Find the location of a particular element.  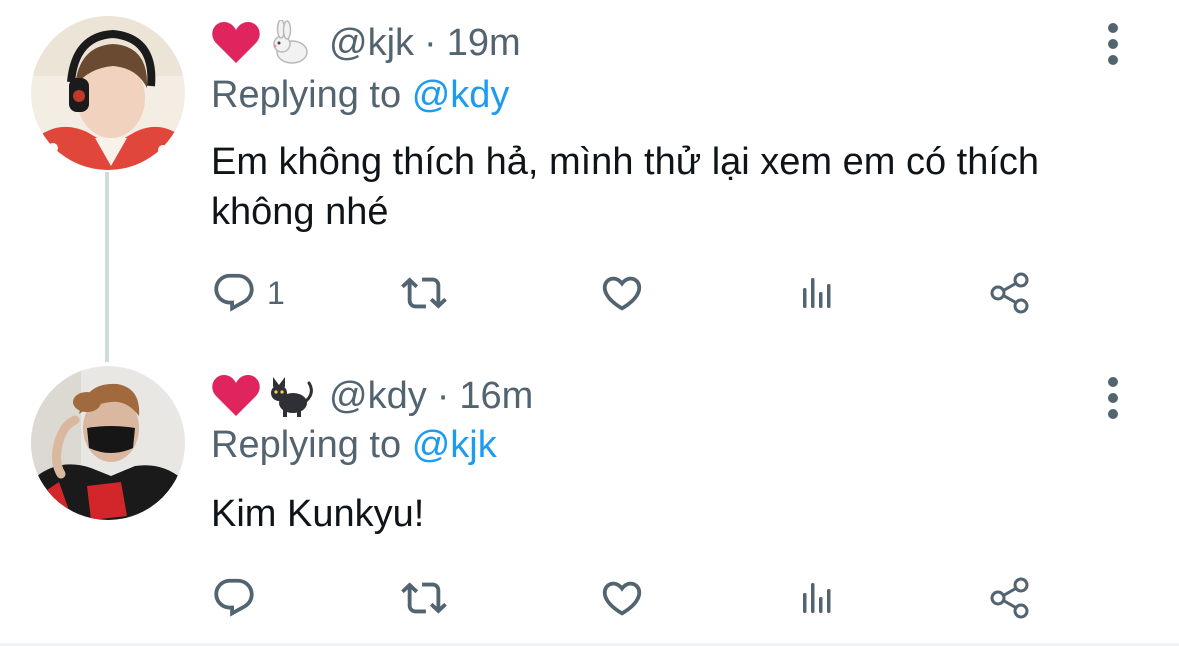

reply-button: 1 is located at coordinates (248, 293).